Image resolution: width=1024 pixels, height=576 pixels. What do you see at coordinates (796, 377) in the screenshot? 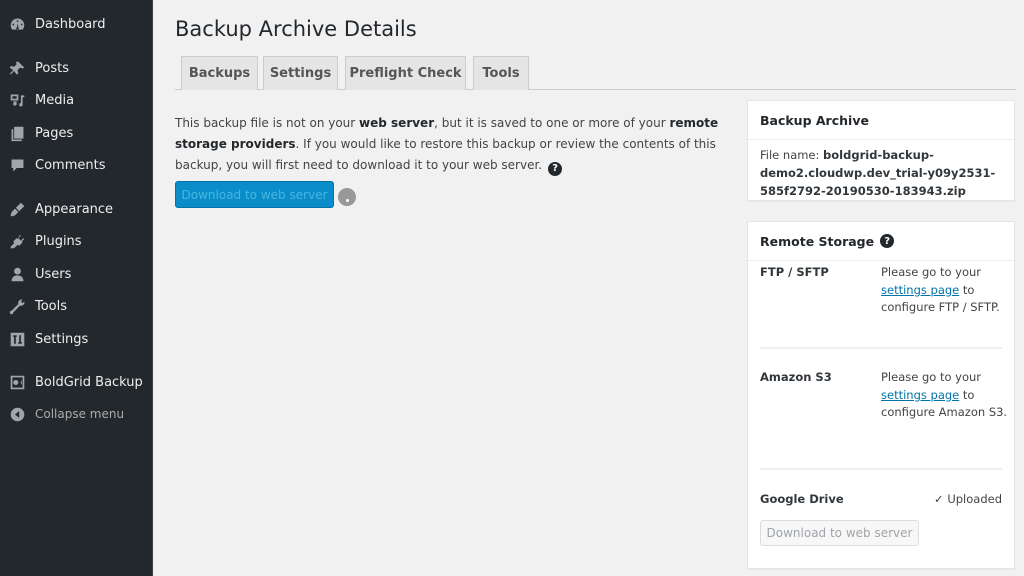
I see `provider-name: Amazon S3` at bounding box center [796, 377].